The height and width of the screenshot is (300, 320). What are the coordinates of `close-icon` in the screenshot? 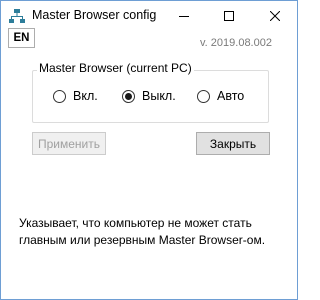 It's located at (274, 15).